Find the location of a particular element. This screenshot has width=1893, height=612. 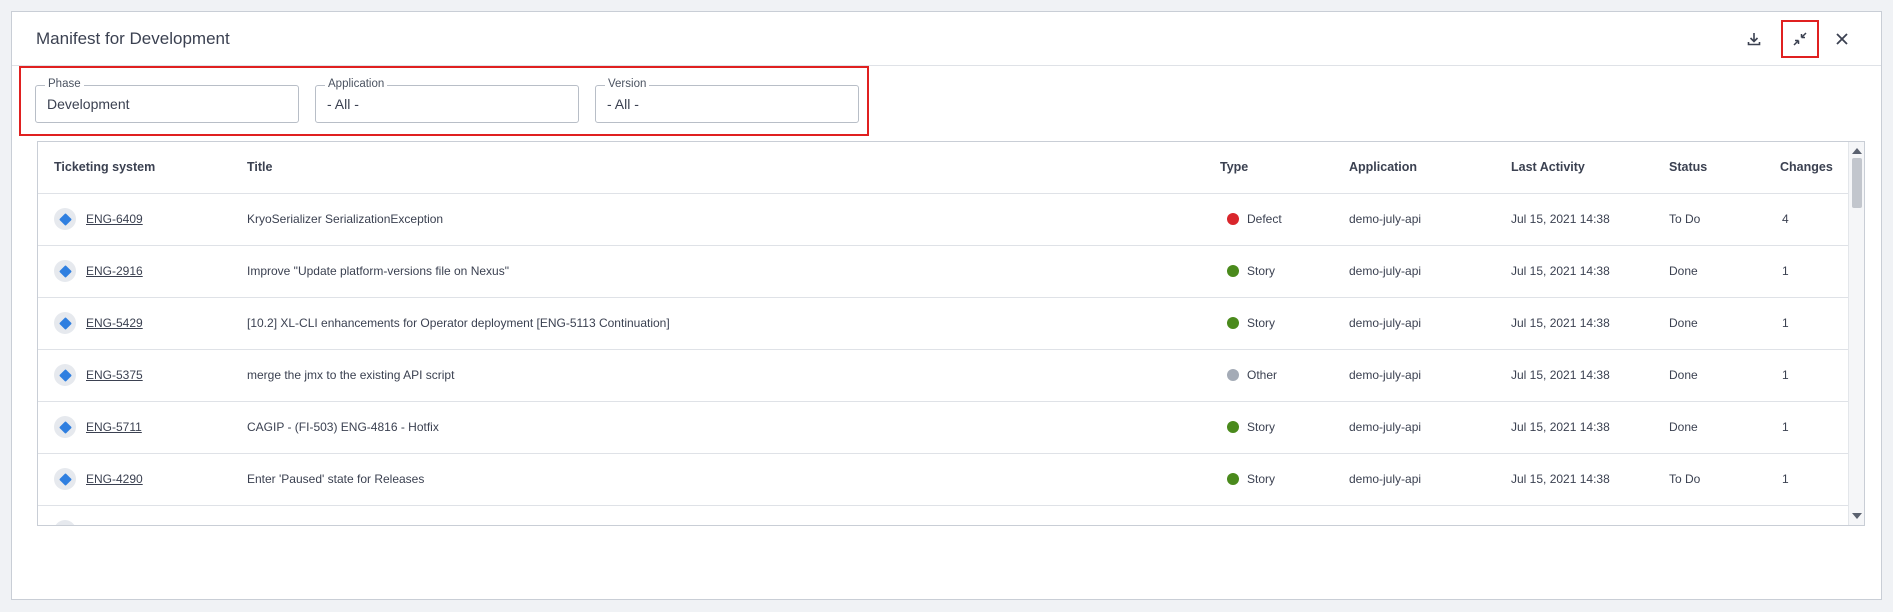

close-button is located at coordinates (1842, 39).